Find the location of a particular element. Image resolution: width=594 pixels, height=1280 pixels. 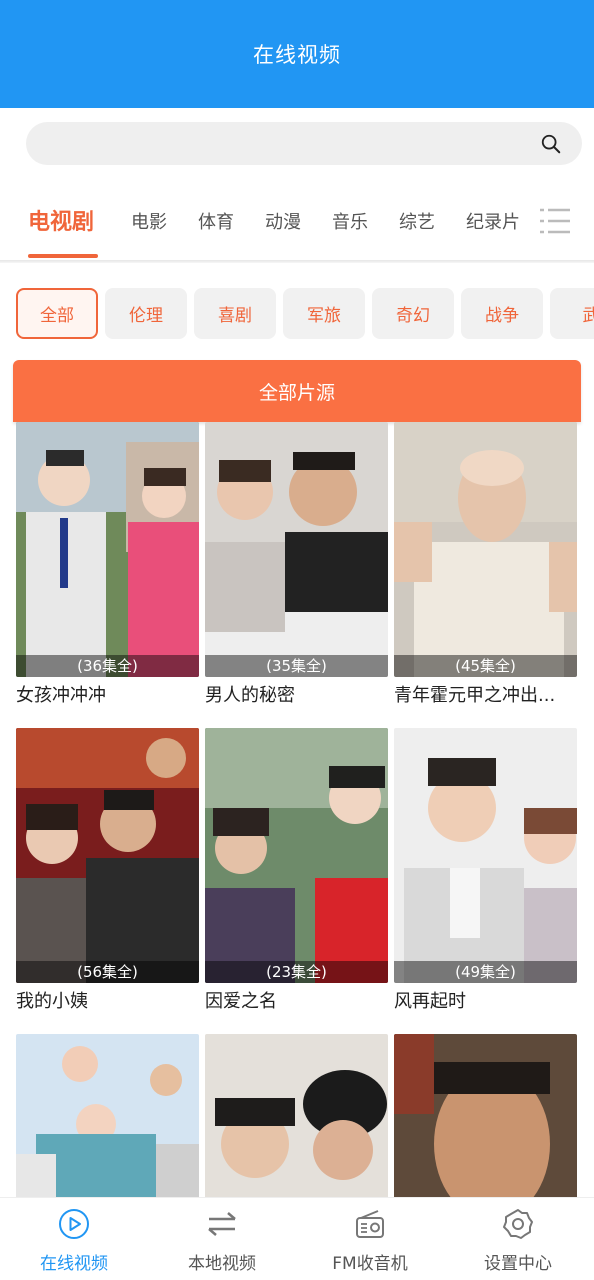

search-icon is located at coordinates (551, 144).